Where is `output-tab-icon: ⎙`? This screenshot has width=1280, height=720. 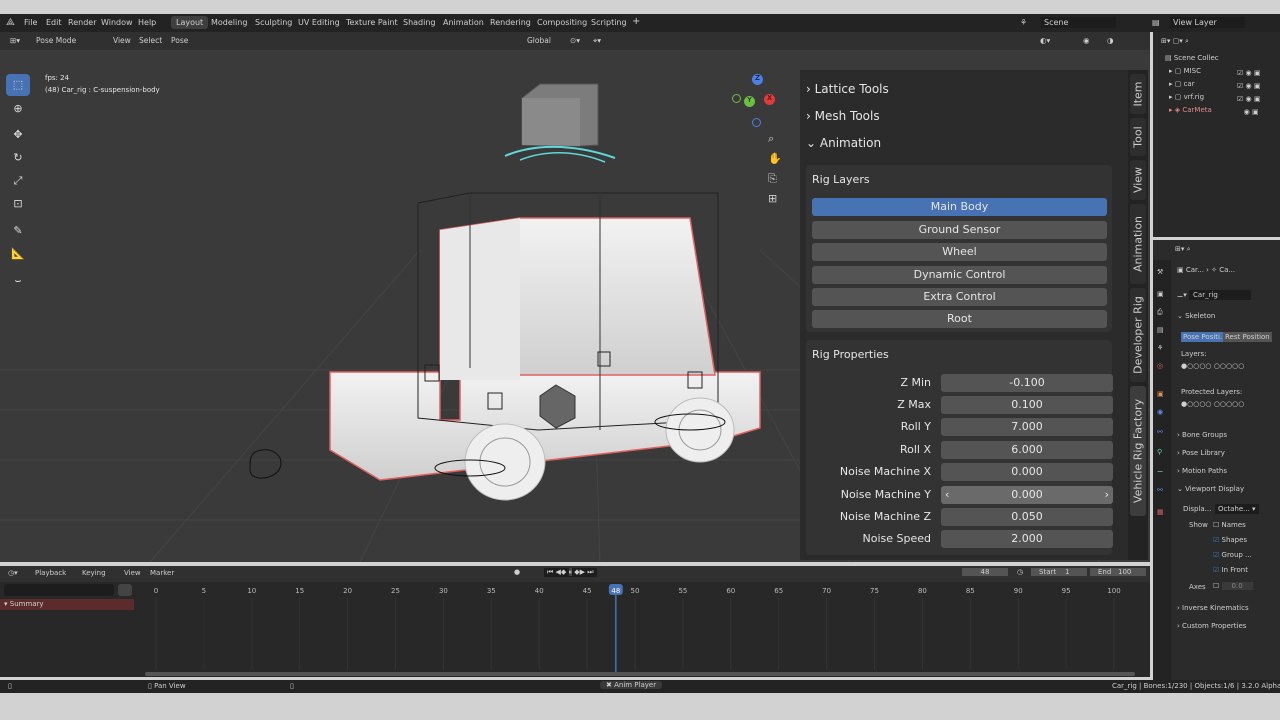 output-tab-icon: ⎙ is located at coordinates (1160, 312).